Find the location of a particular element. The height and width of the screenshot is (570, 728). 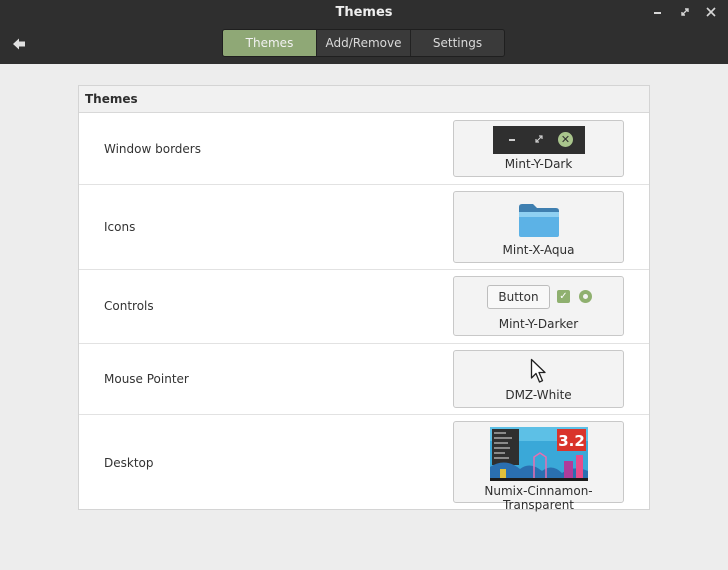

preview-maximize-icon is located at coordinates (539, 139).